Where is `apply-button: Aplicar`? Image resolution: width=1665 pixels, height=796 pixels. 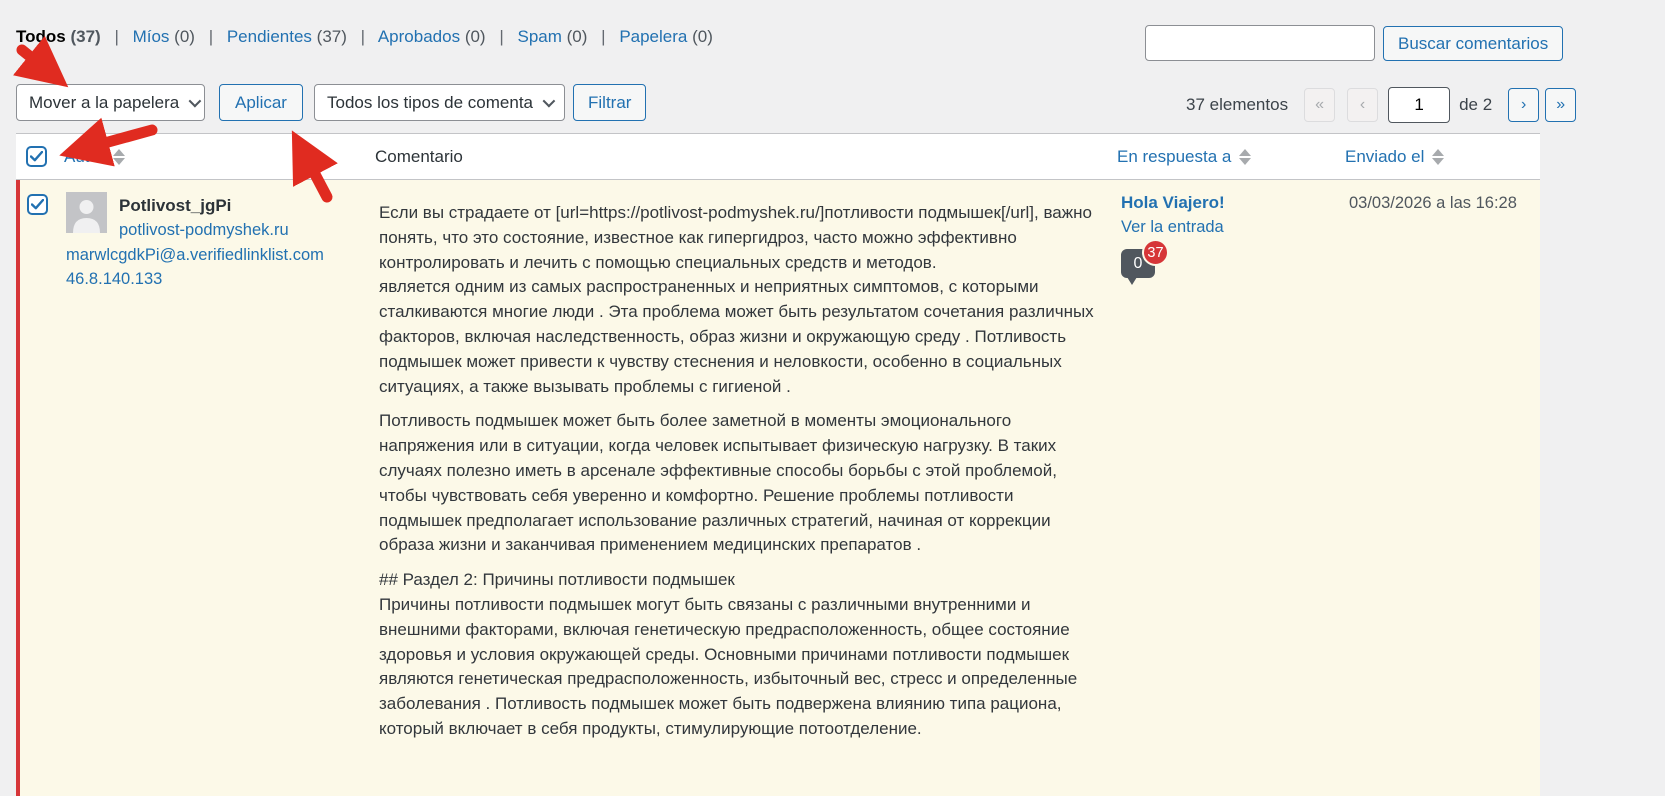 apply-button: Aplicar is located at coordinates (261, 102).